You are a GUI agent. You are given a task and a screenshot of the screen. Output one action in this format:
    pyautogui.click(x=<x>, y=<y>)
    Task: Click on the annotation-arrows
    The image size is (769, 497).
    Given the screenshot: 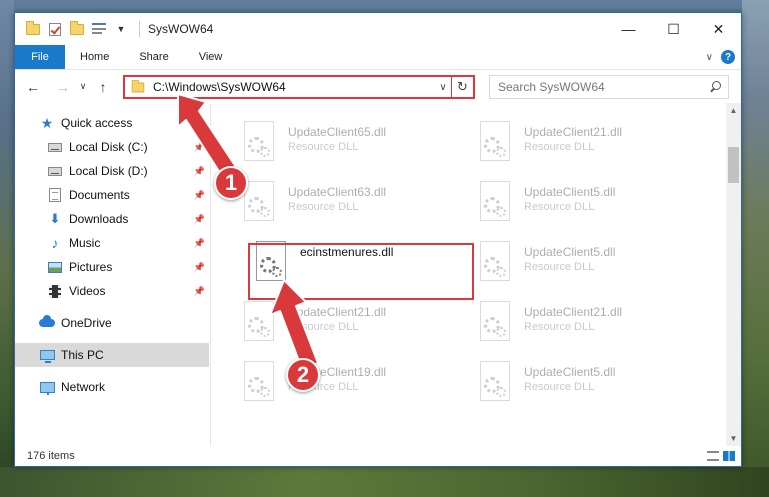 What is the action you would take?
    pyautogui.click(x=248, y=231)
    